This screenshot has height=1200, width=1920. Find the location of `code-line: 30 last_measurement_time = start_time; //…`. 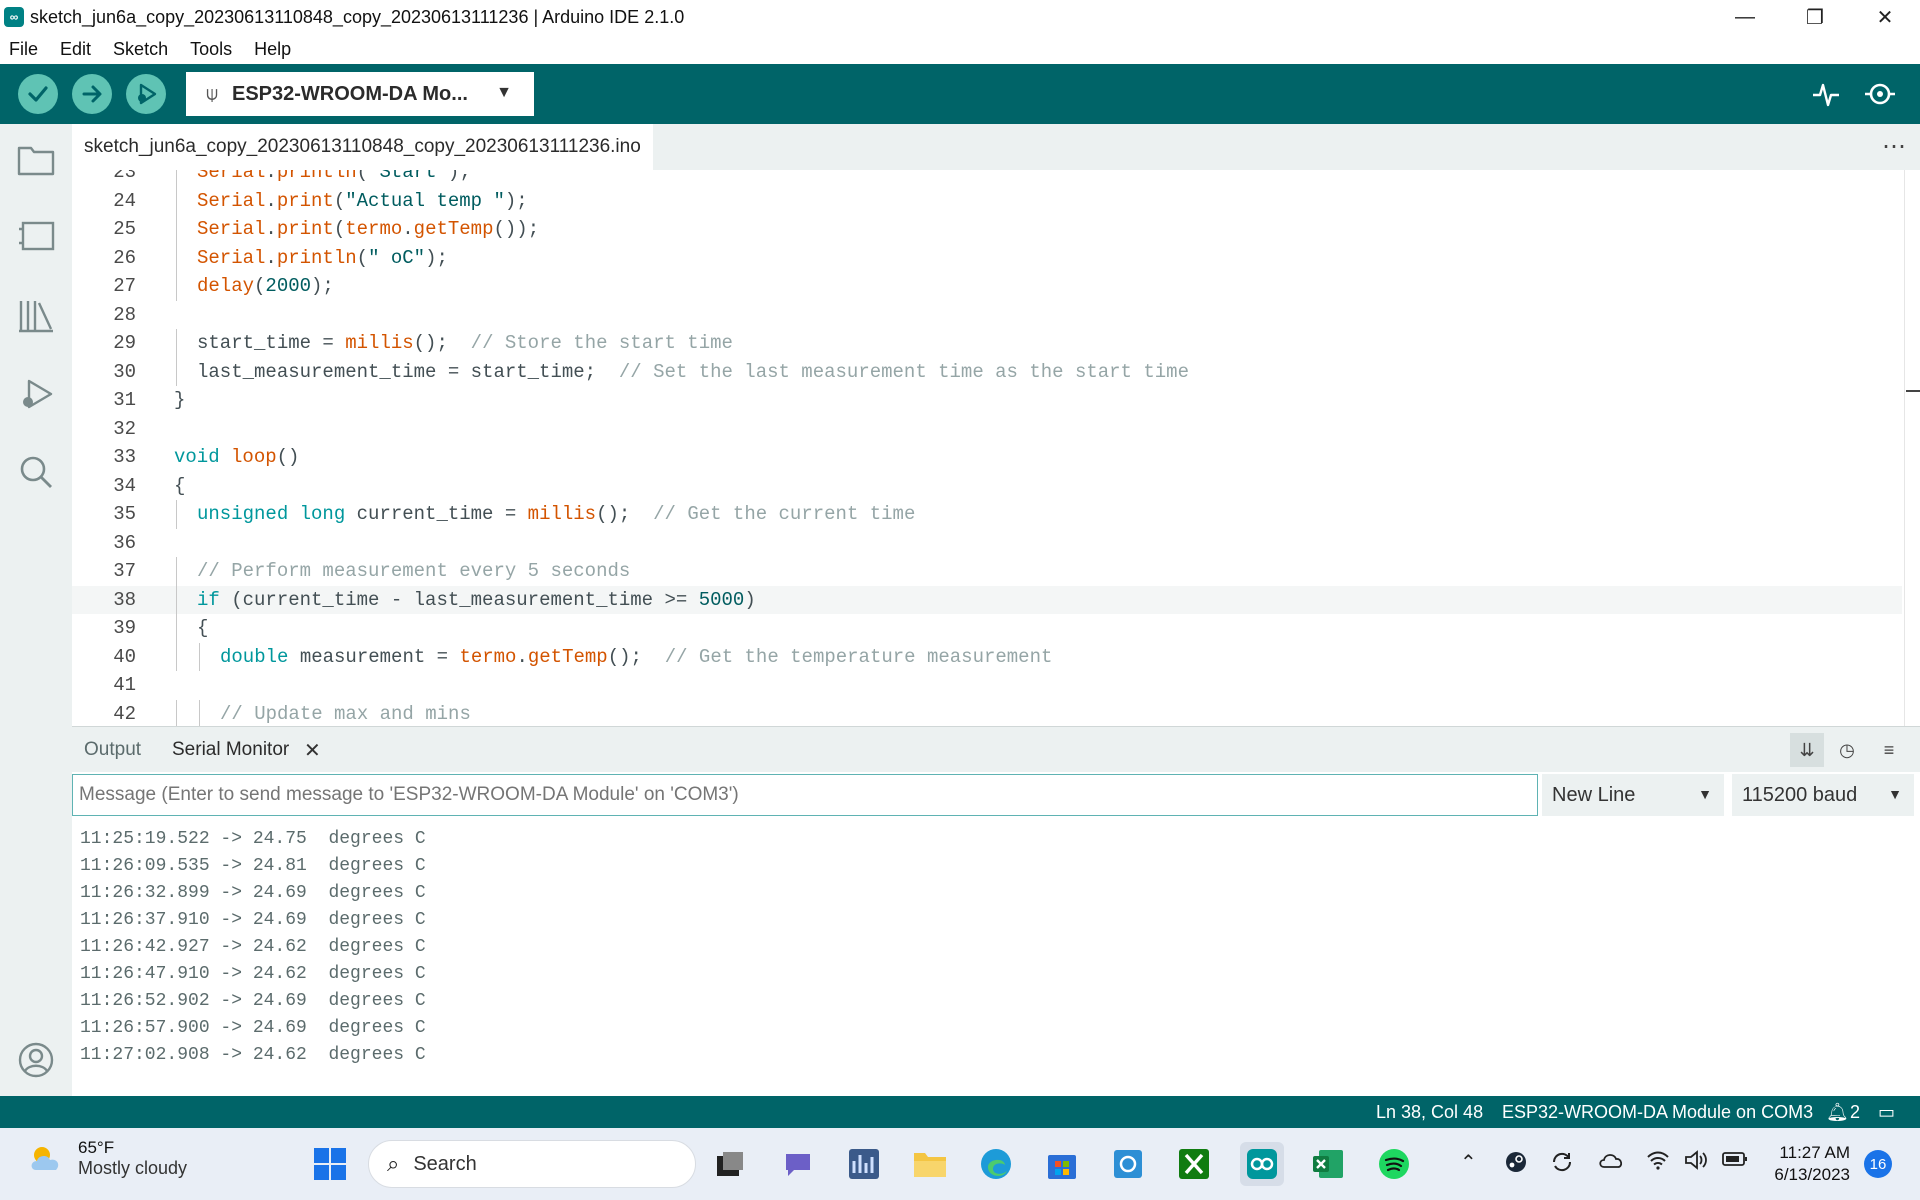

code-line: 30 last_measurement_time = start_time; //… is located at coordinates (987, 371).